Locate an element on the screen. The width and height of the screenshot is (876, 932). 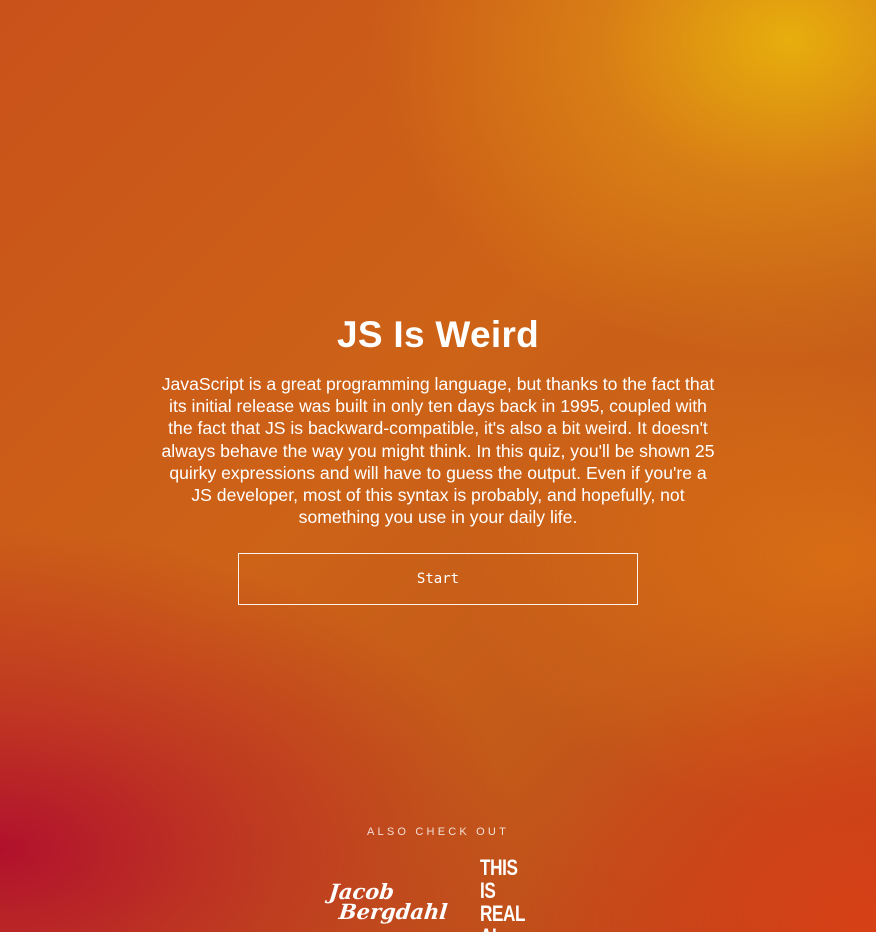
jacob-bergdahl-logo-link: Jacob Bergdahl is located at coordinates (388, 901).